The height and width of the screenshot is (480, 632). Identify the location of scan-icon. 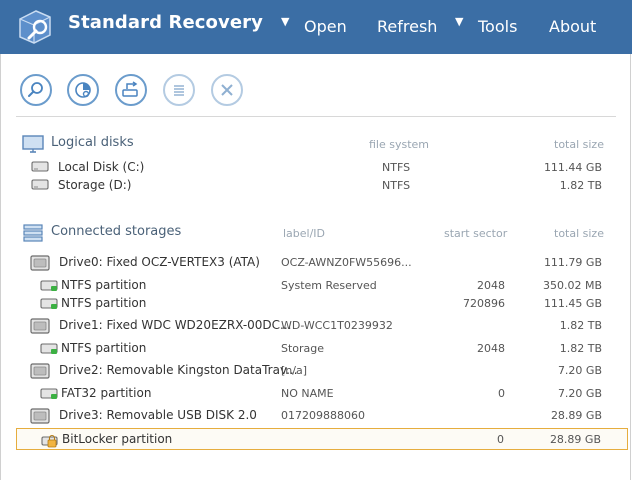
(83, 90).